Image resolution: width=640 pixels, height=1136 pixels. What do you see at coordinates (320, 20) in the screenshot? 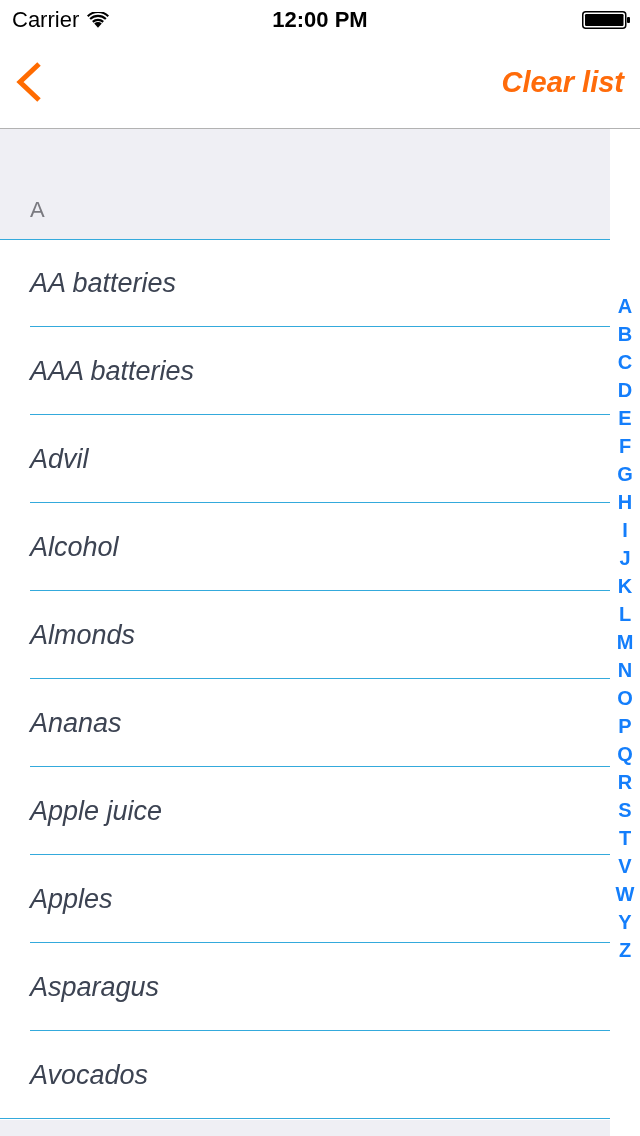
I see `status-time: 12:00 PM` at bounding box center [320, 20].